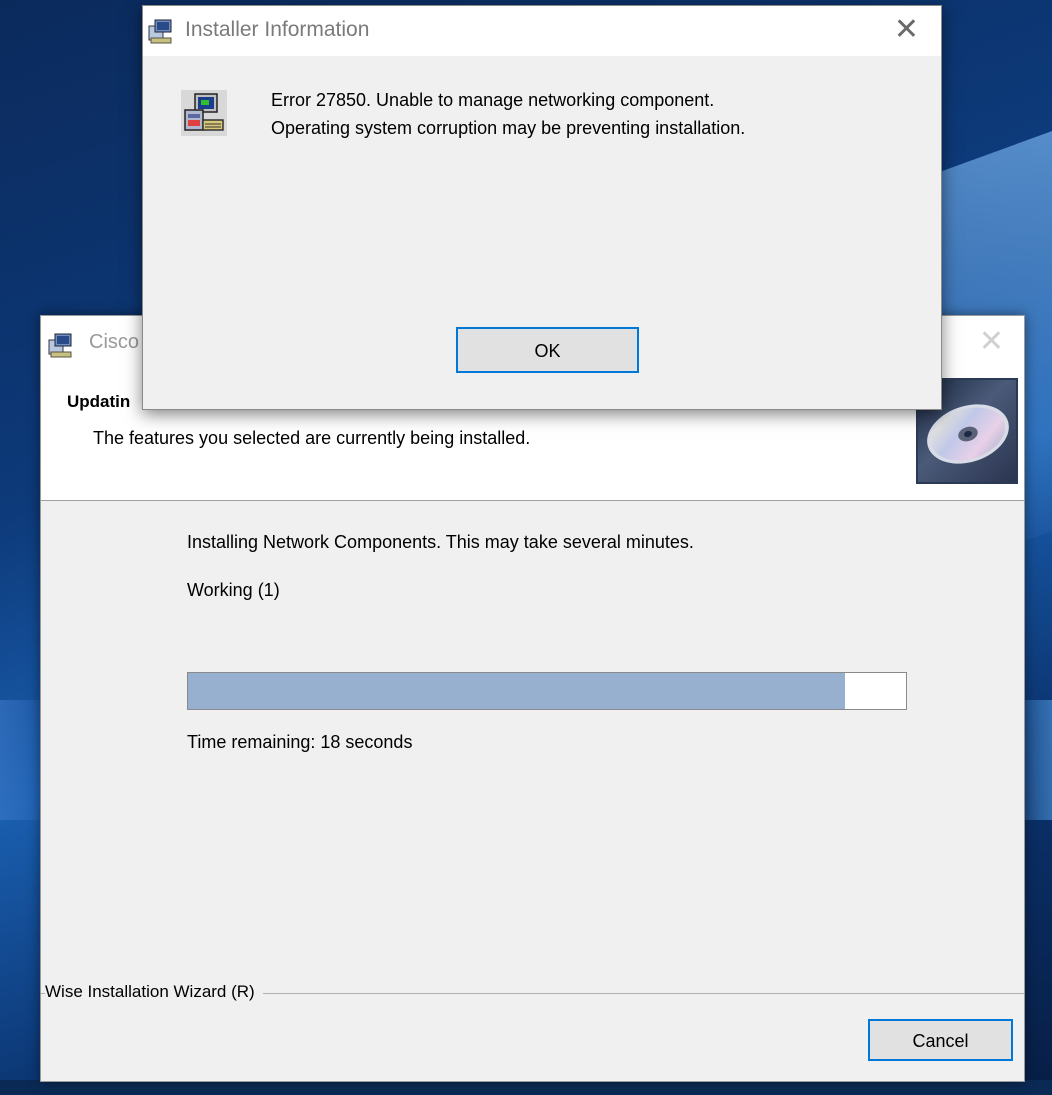 The image size is (1052, 1095). Describe the element at coordinates (204, 113) in the screenshot. I see `computer-setup-icon` at that location.